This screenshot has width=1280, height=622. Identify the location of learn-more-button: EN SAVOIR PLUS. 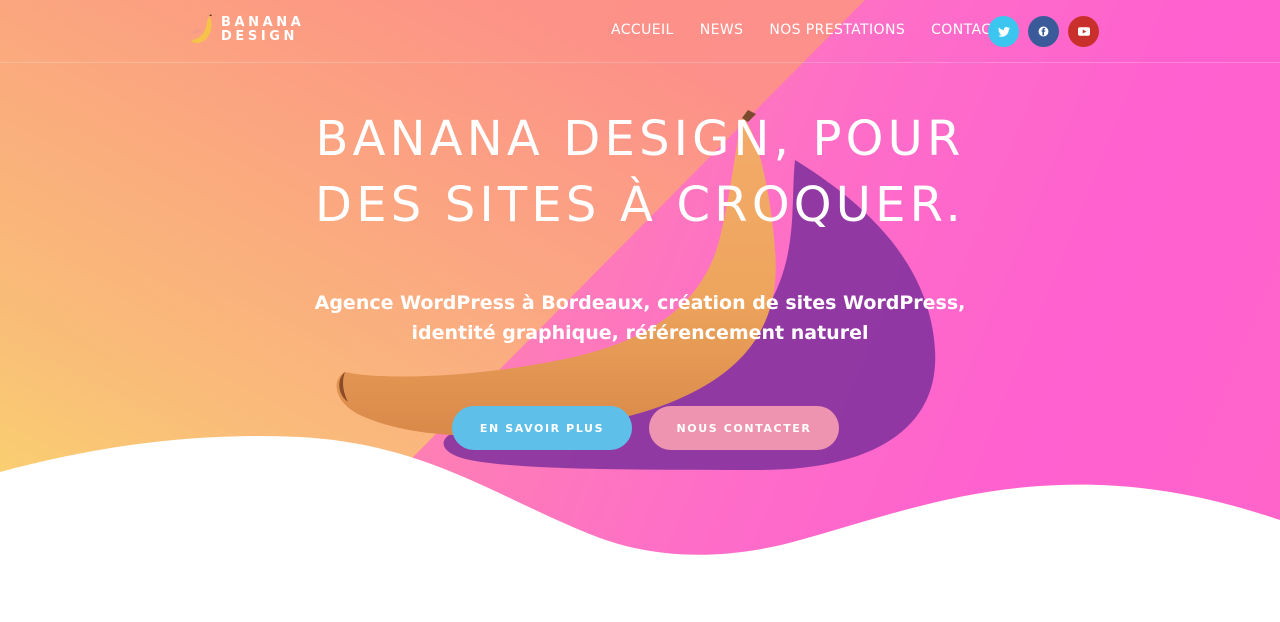
(542, 428).